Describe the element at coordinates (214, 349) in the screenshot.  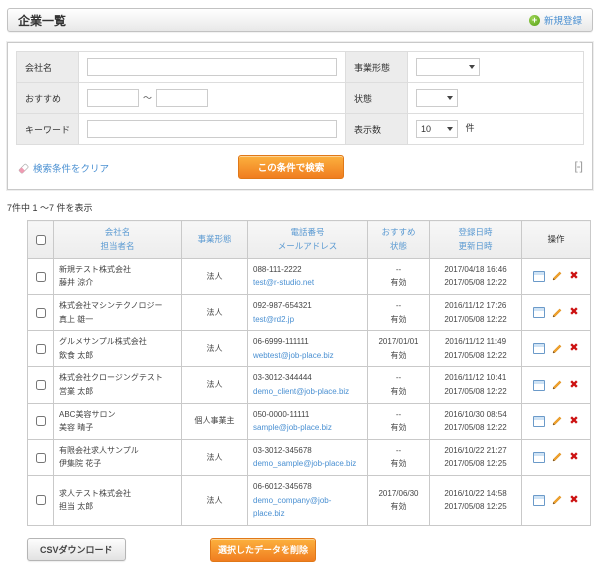
I see `business-type-cell: 法人` at that location.